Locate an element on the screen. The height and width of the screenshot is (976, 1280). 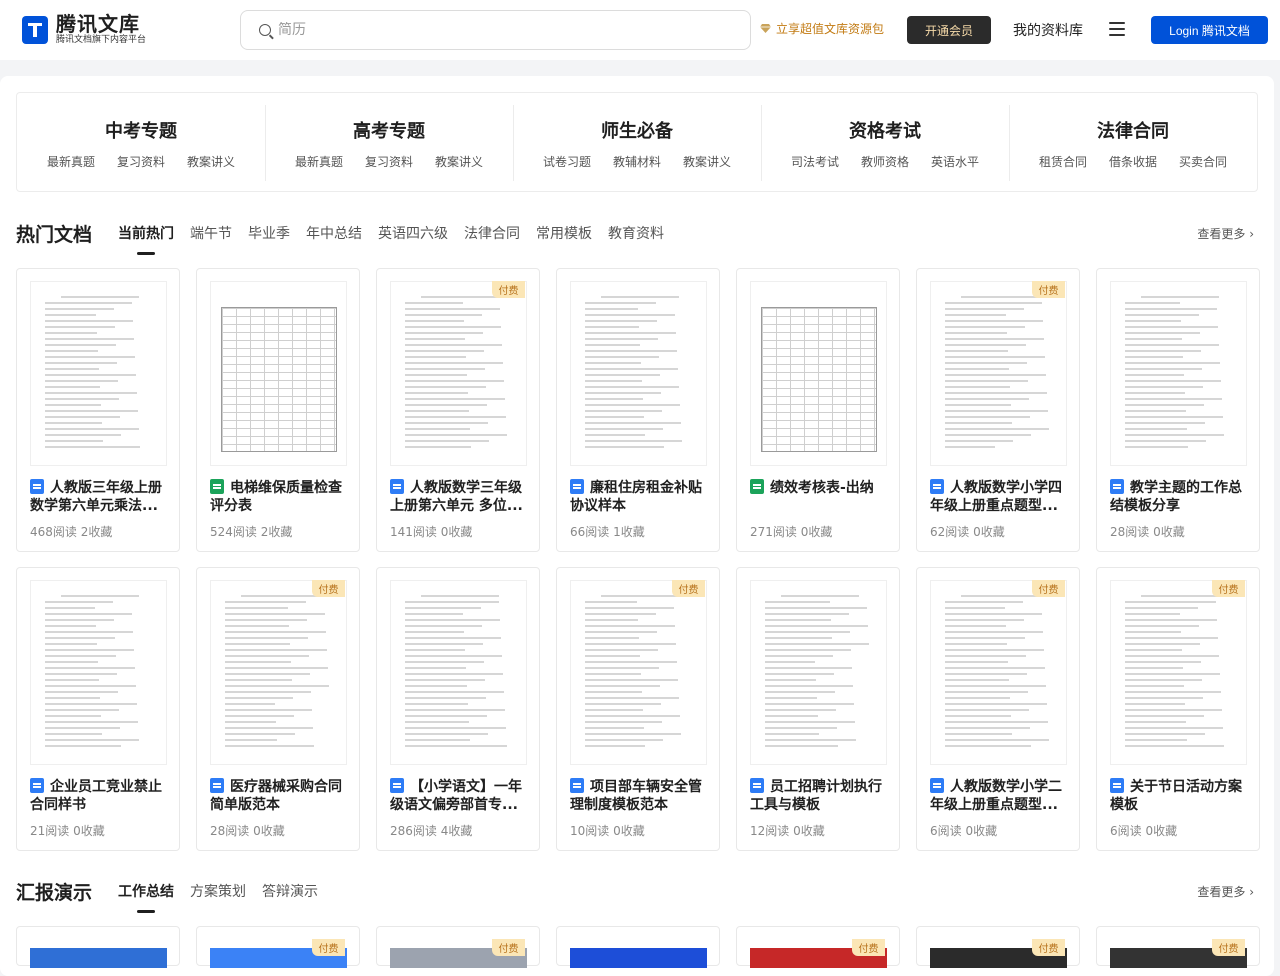
doc-card: 付费 医疗器械采购合同简单版范本 28阅读 0收藏 is located at coordinates (278, 709).